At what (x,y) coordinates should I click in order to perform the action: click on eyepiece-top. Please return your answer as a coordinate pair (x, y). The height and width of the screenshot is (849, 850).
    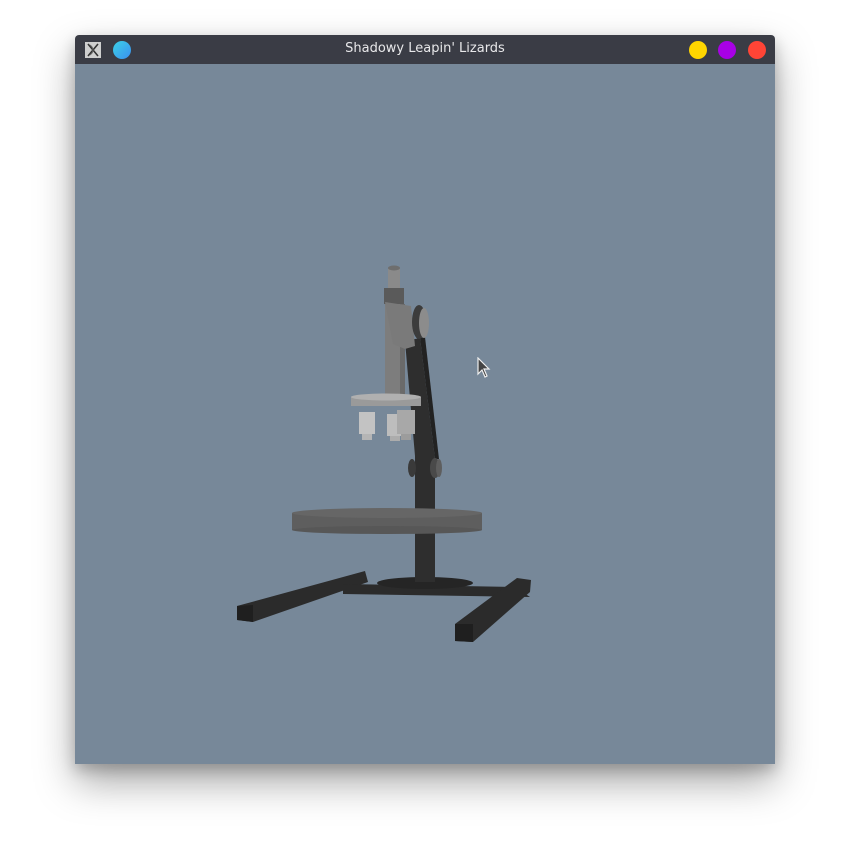
    Looking at the image, I should click on (394, 268).